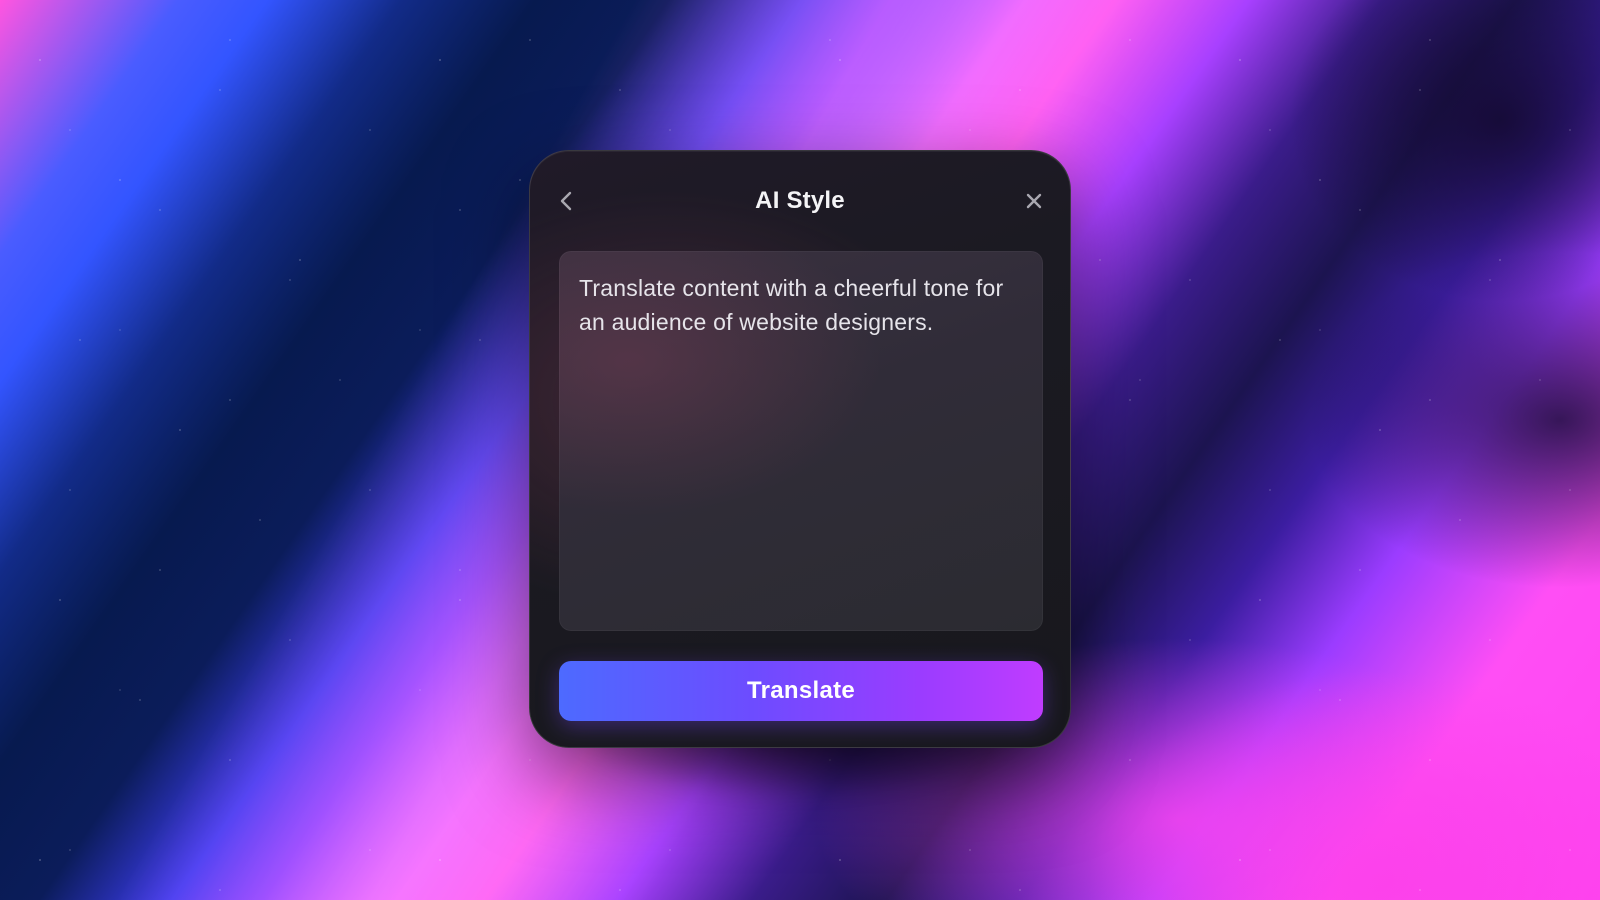 The height and width of the screenshot is (900, 1600). Describe the element at coordinates (801, 691) in the screenshot. I see `translate-button: Translate` at that location.